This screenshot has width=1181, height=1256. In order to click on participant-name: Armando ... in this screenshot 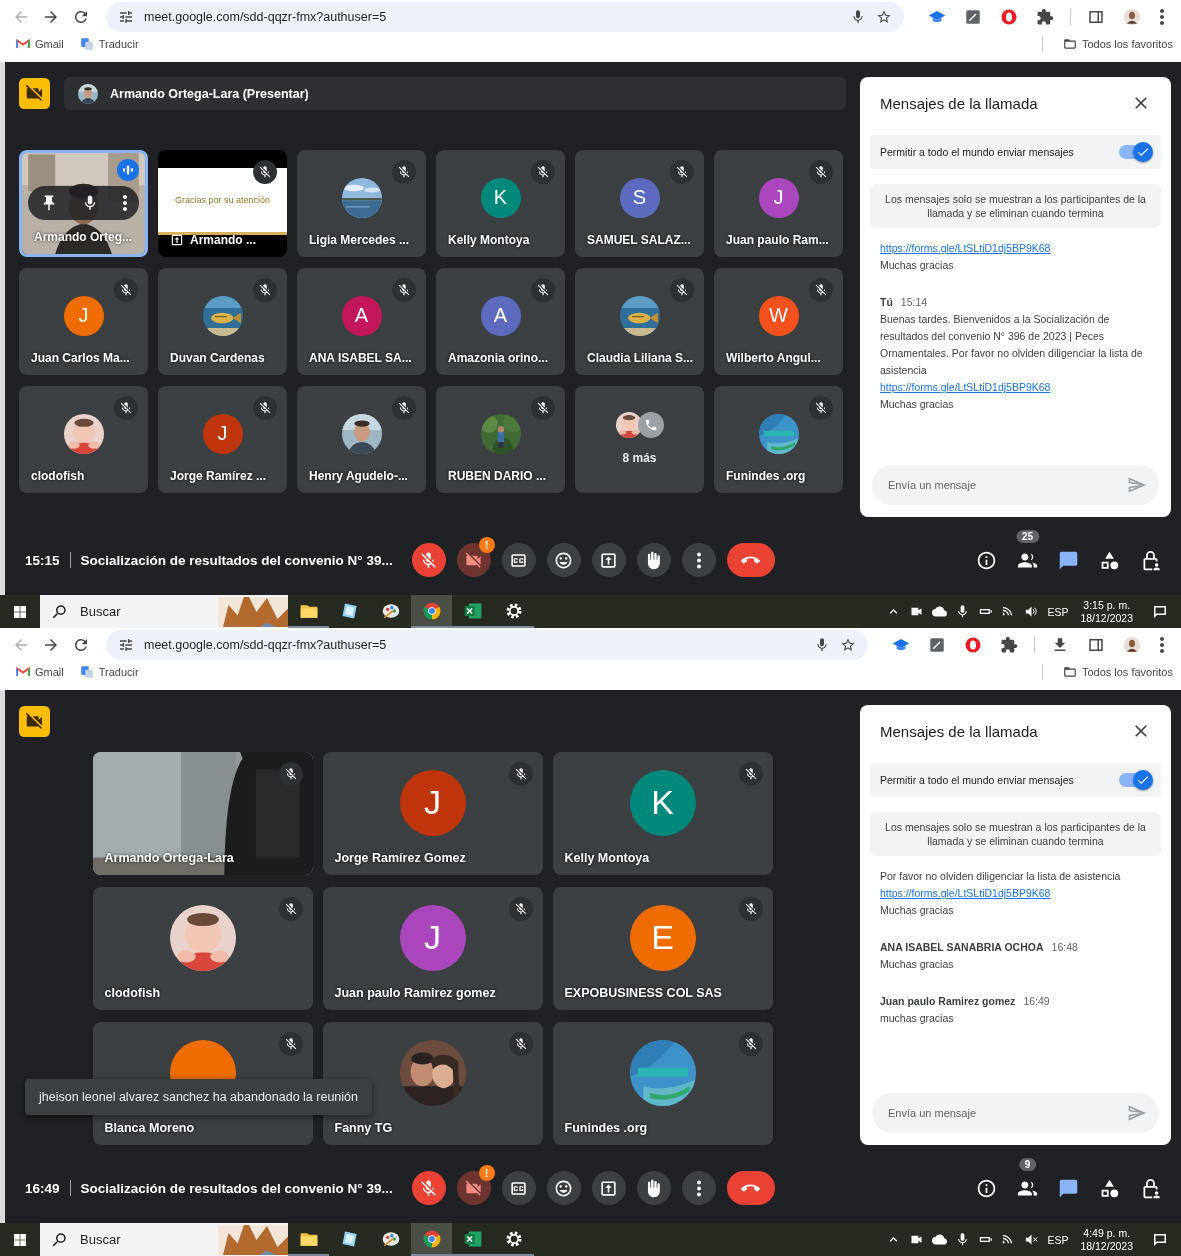, I will do `click(223, 240)`.